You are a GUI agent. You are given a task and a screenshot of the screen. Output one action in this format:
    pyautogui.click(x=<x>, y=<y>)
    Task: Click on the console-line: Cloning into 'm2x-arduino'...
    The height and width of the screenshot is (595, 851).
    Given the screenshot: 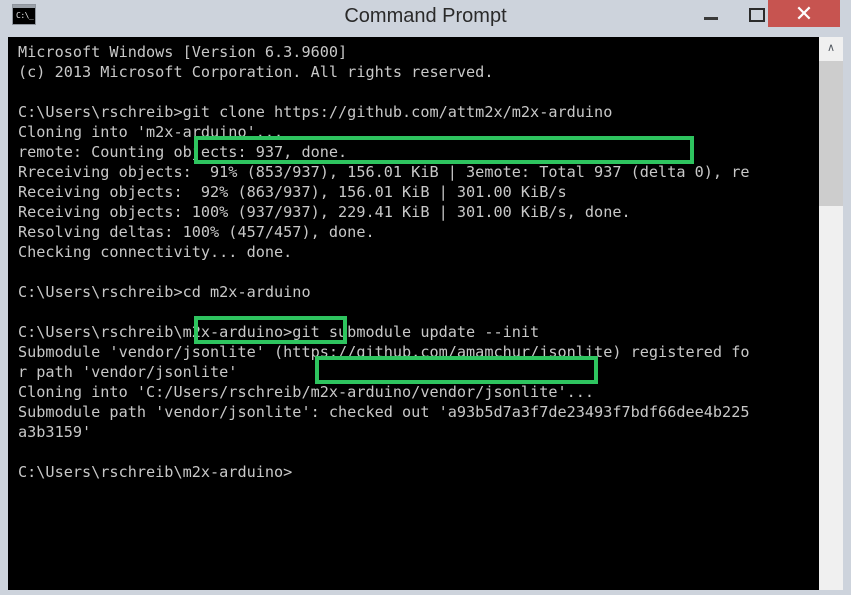 What is the action you would take?
    pyautogui.click(x=151, y=132)
    